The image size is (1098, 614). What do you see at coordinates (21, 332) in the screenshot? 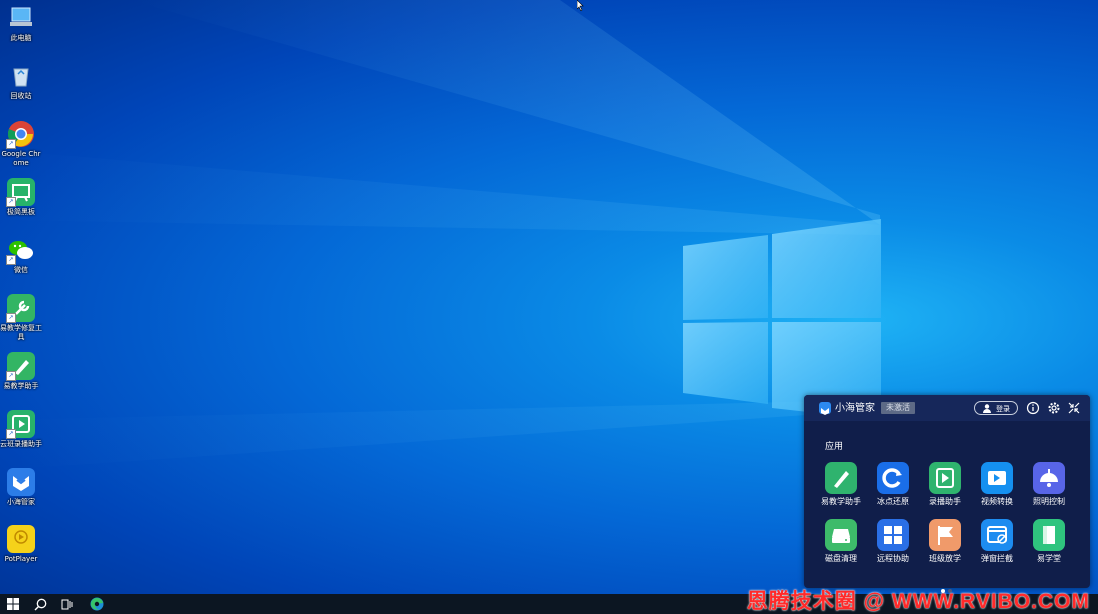
I see `desktop-icon-label: 易教学修复工具` at bounding box center [21, 332].